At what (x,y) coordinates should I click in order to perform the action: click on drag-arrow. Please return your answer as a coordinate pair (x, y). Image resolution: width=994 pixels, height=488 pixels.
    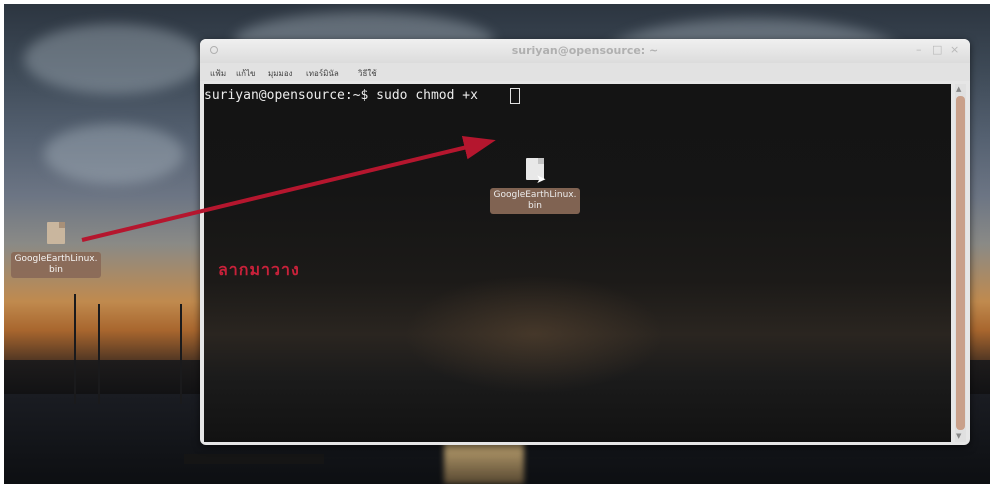
    Looking at the image, I should click on (288, 188).